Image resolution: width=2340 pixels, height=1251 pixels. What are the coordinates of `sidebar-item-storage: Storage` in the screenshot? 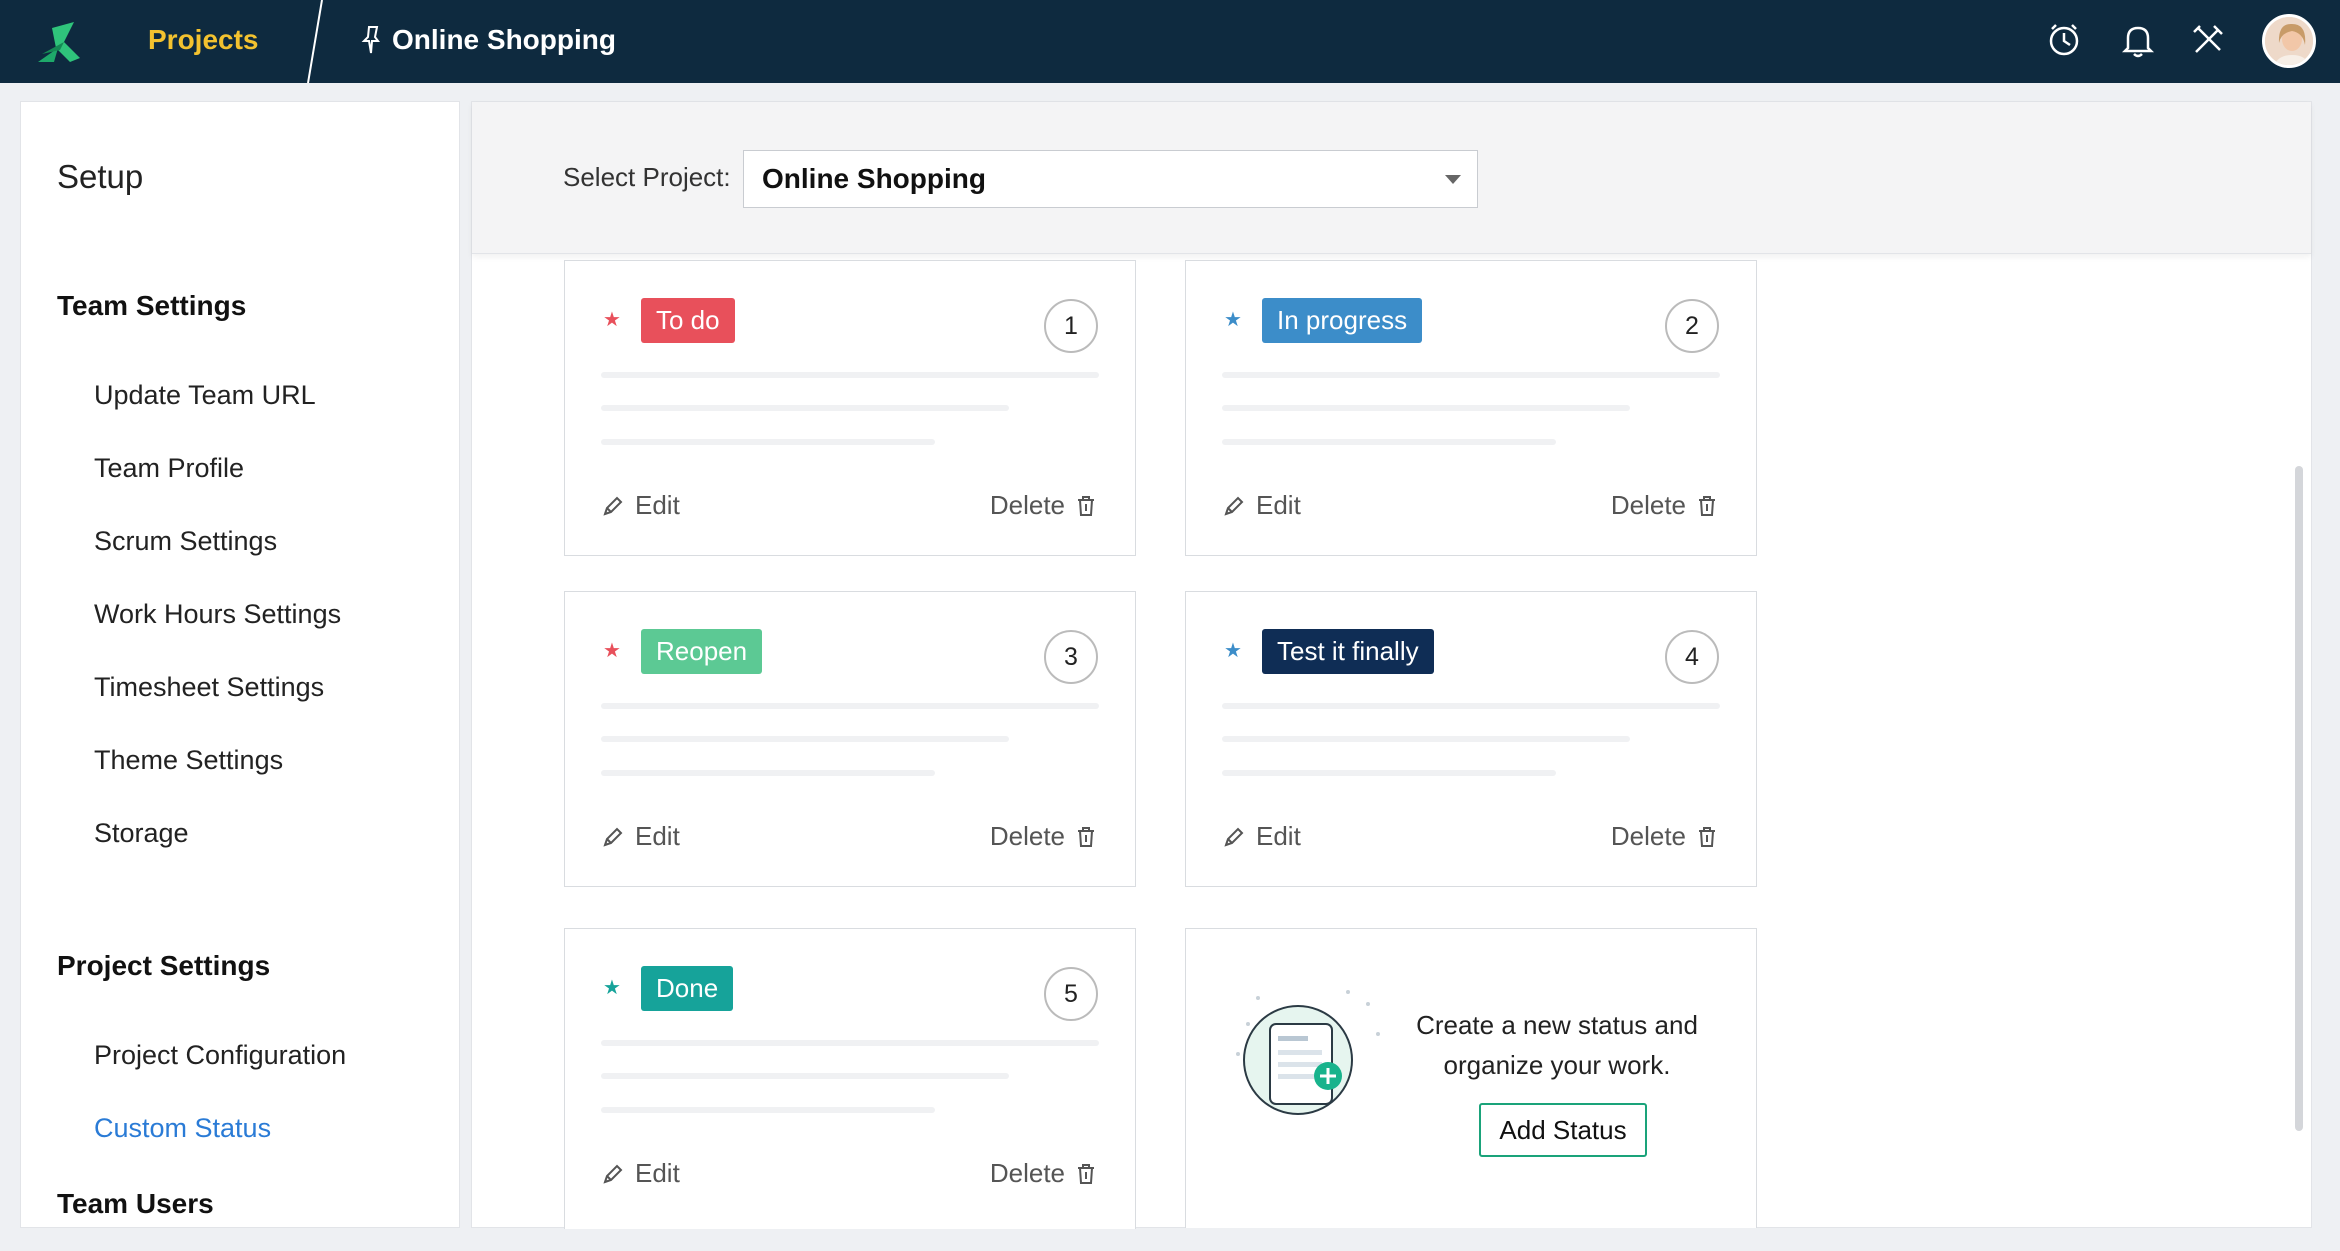 It's located at (141, 833).